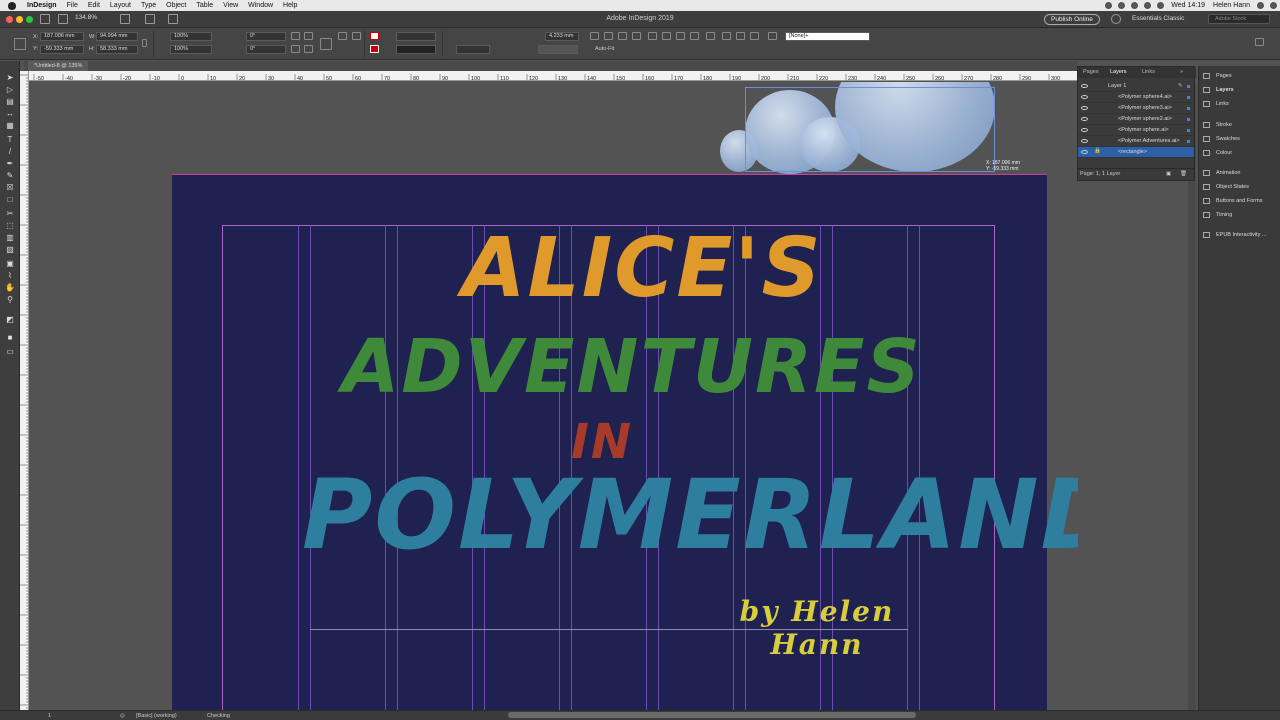 This screenshot has height=720, width=1280. Describe the element at coordinates (10, 263) in the screenshot. I see `note-tool-icon: ▣` at that location.